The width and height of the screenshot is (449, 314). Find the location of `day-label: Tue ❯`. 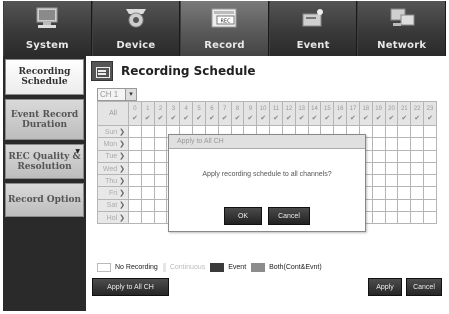

day-label: Tue ❯ is located at coordinates (113, 156).